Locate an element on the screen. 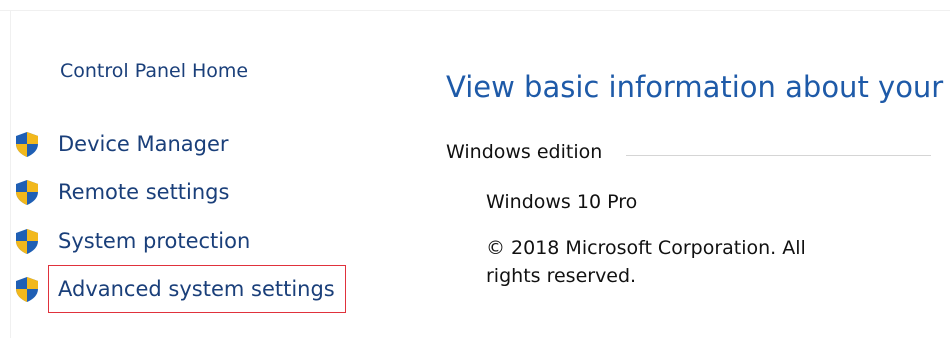  advanced-settings-highlight-box is located at coordinates (197, 289).